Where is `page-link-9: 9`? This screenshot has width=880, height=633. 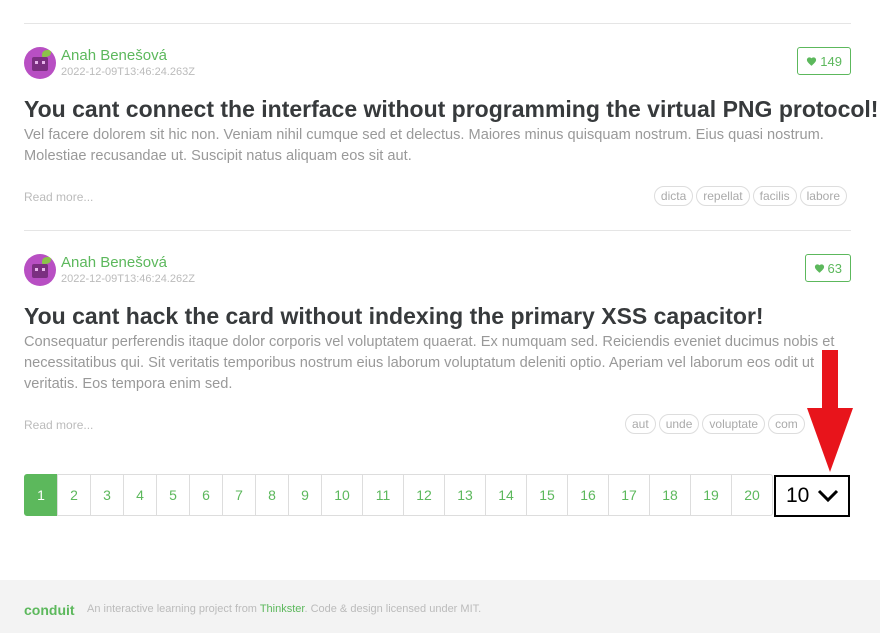
page-link-9: 9 is located at coordinates (305, 495).